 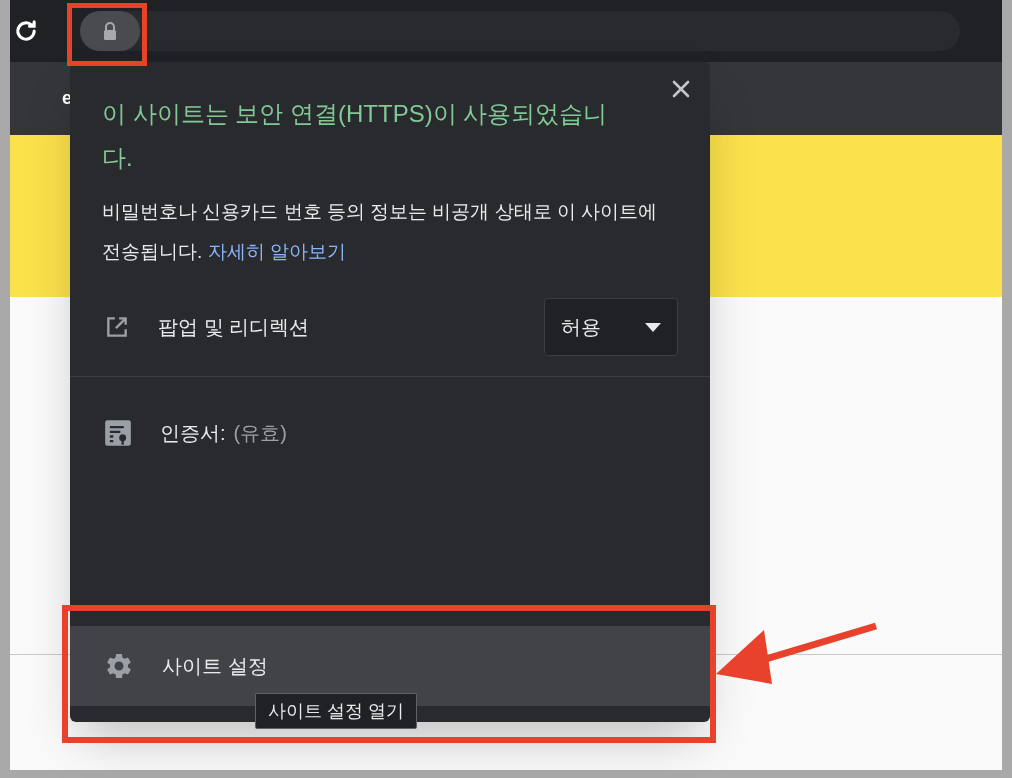 I want to click on arrow-icon, so click(x=798, y=654).